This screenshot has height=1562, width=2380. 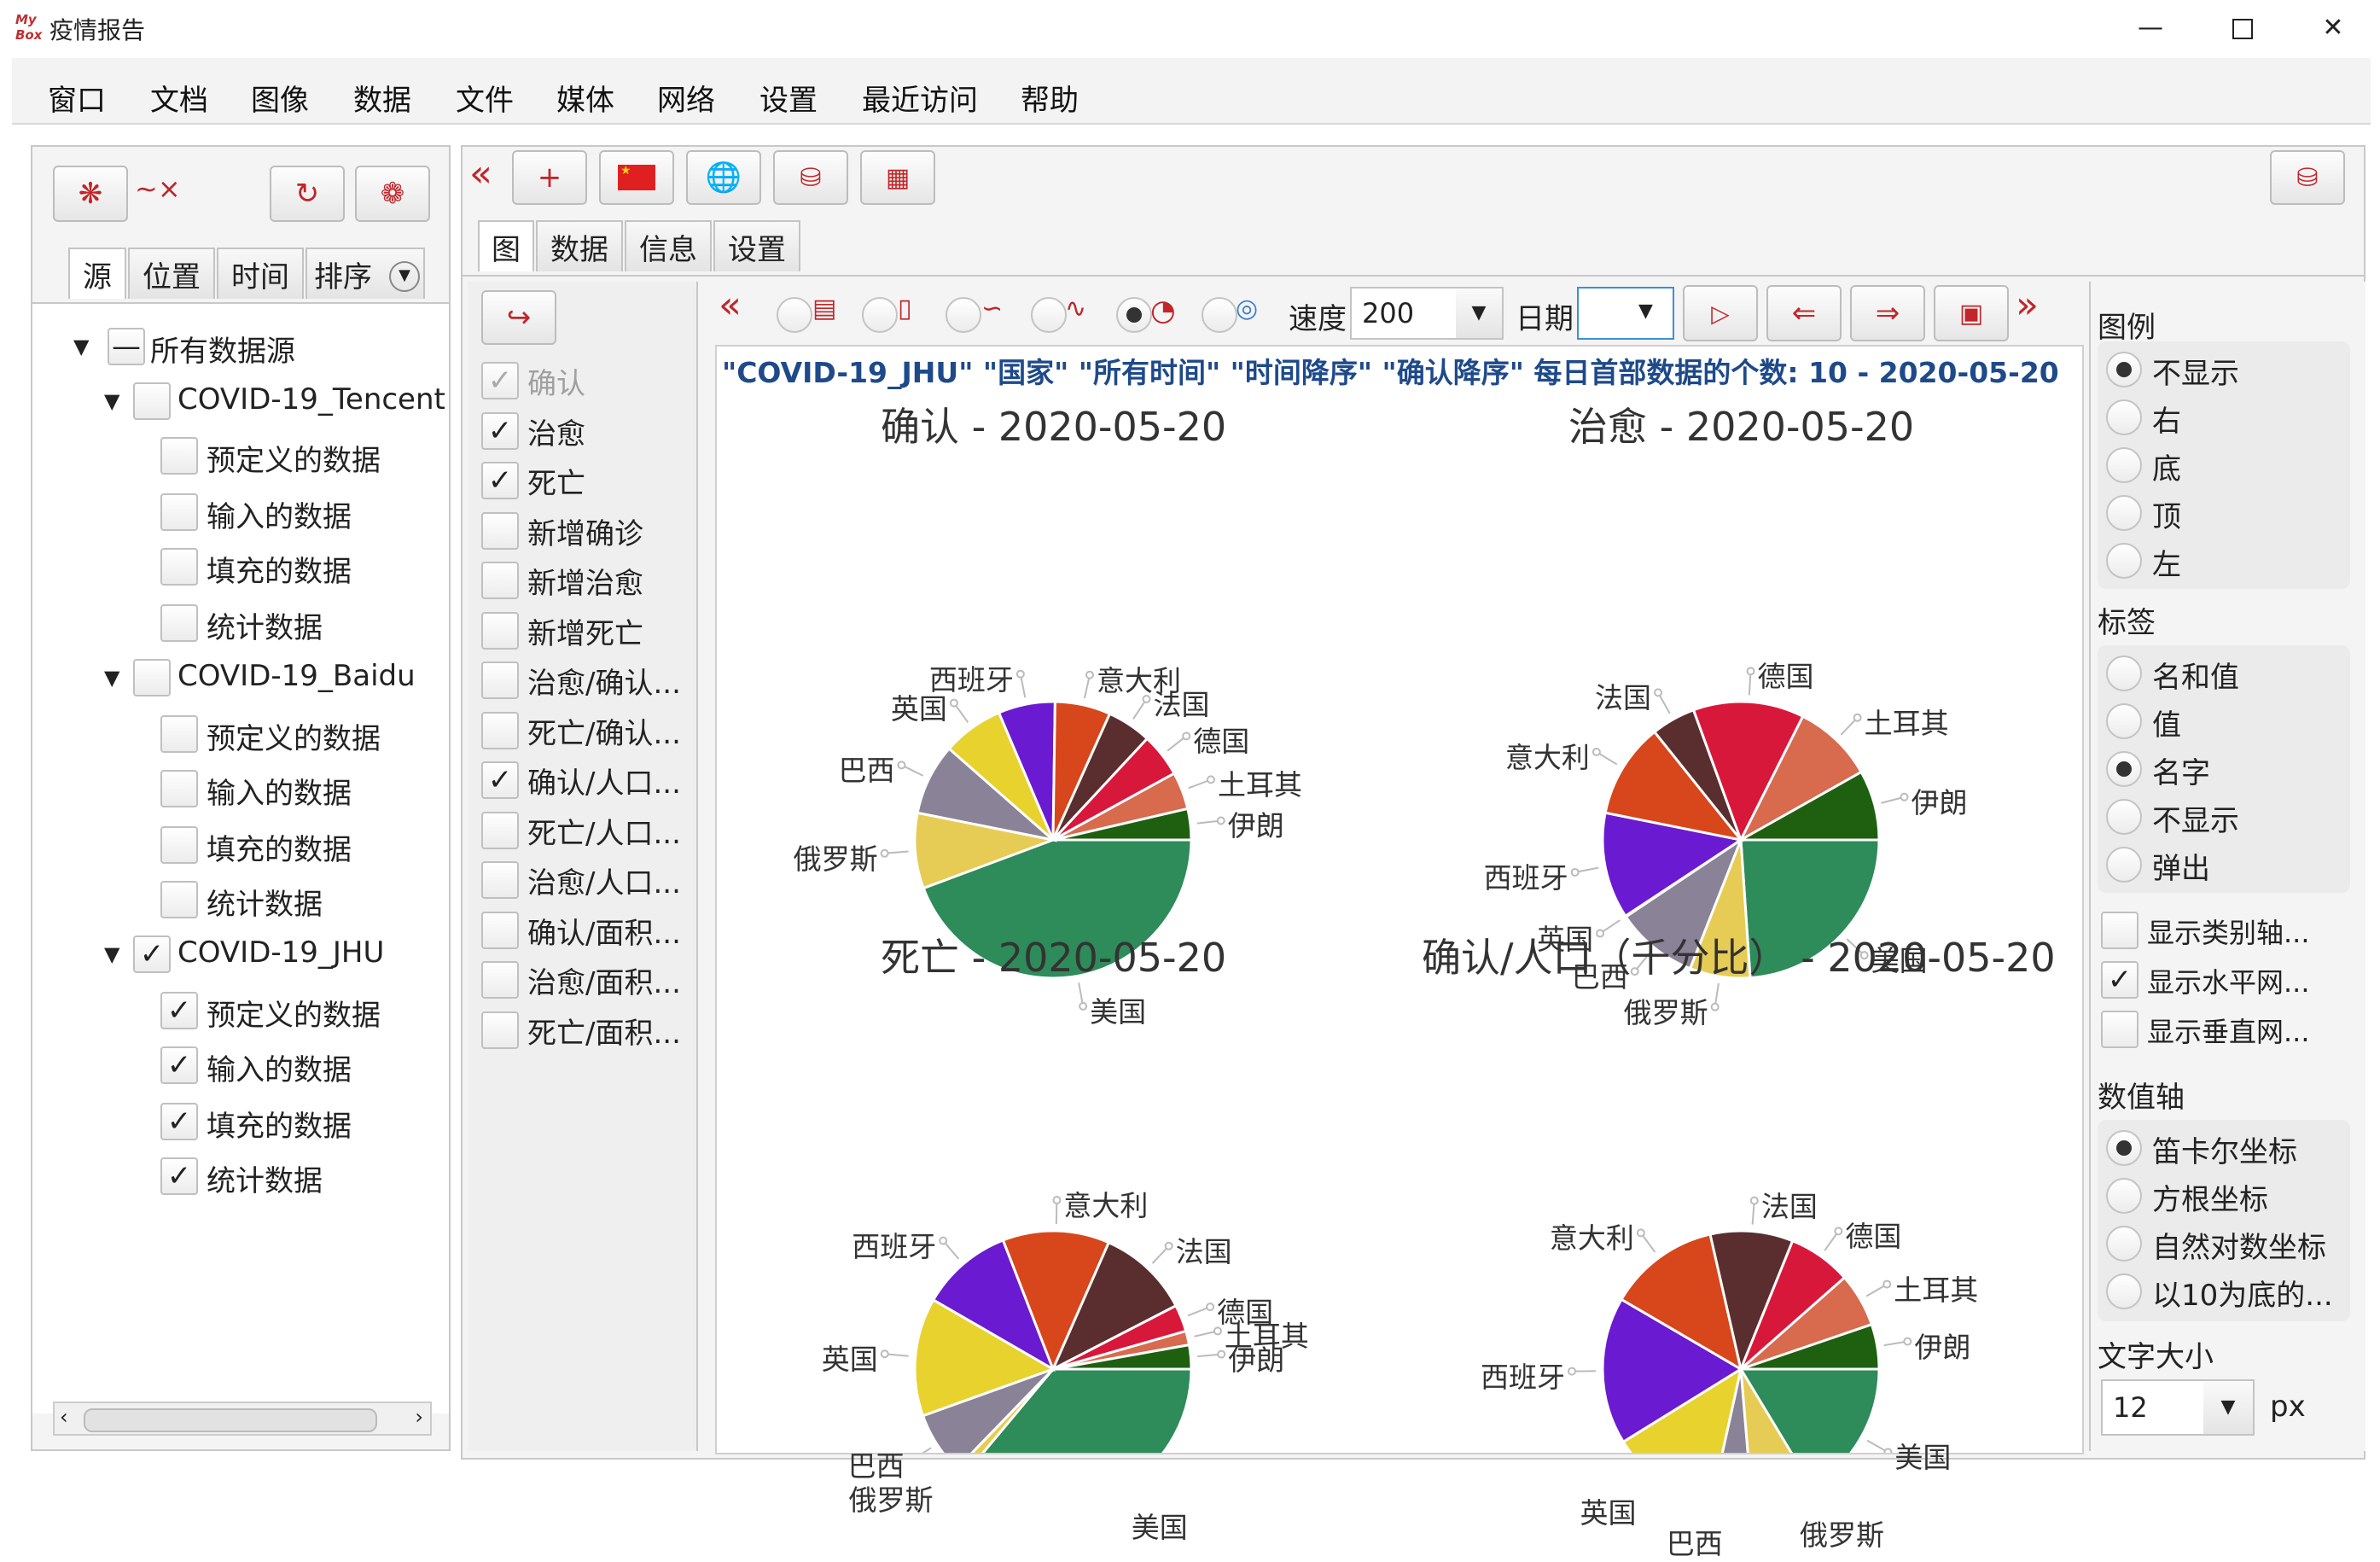 What do you see at coordinates (2181, 770) in the screenshot?
I see `label-option-label: 名字` at bounding box center [2181, 770].